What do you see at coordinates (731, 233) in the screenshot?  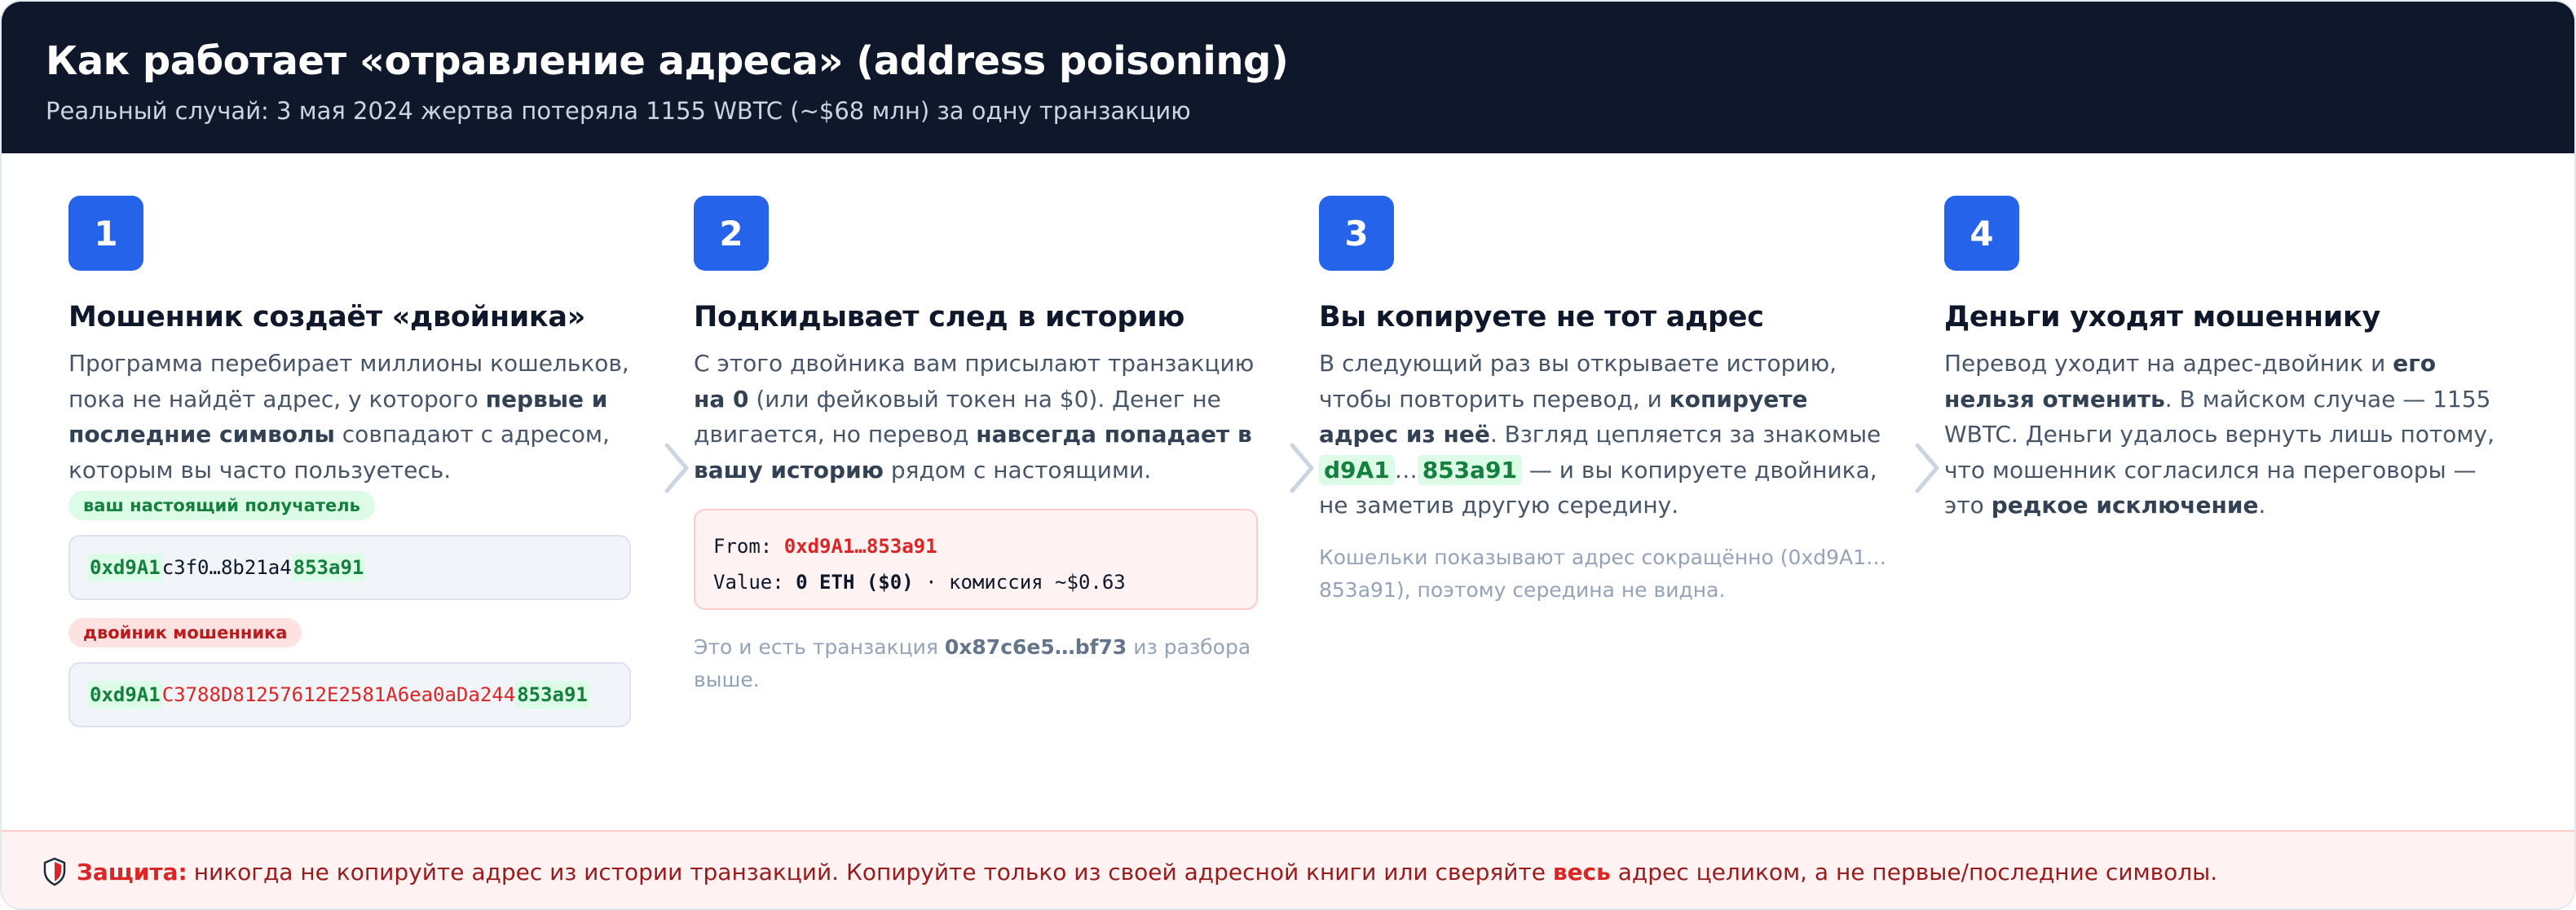 I see `step-number: 2` at bounding box center [731, 233].